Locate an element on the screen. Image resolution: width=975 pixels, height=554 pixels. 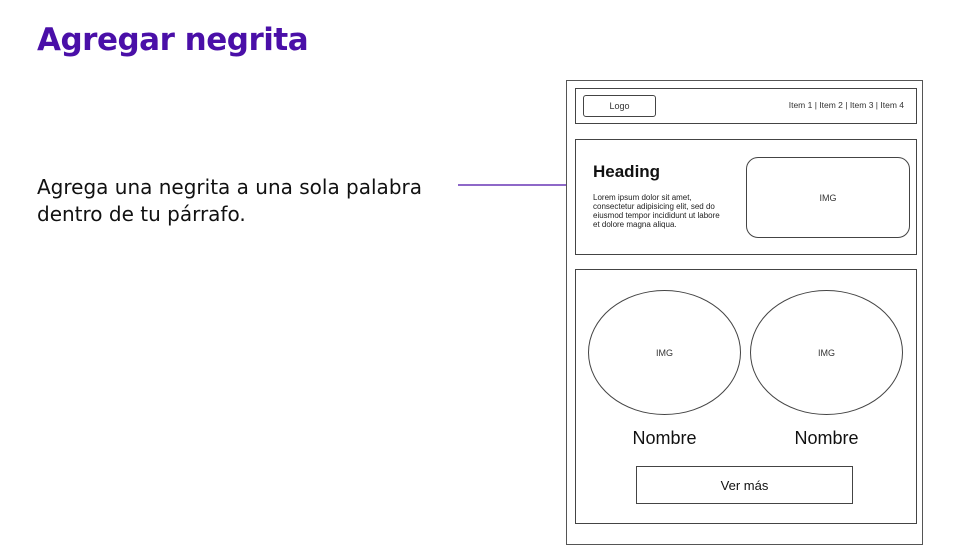
wireframe-more-button: Ver más is located at coordinates (744, 485).